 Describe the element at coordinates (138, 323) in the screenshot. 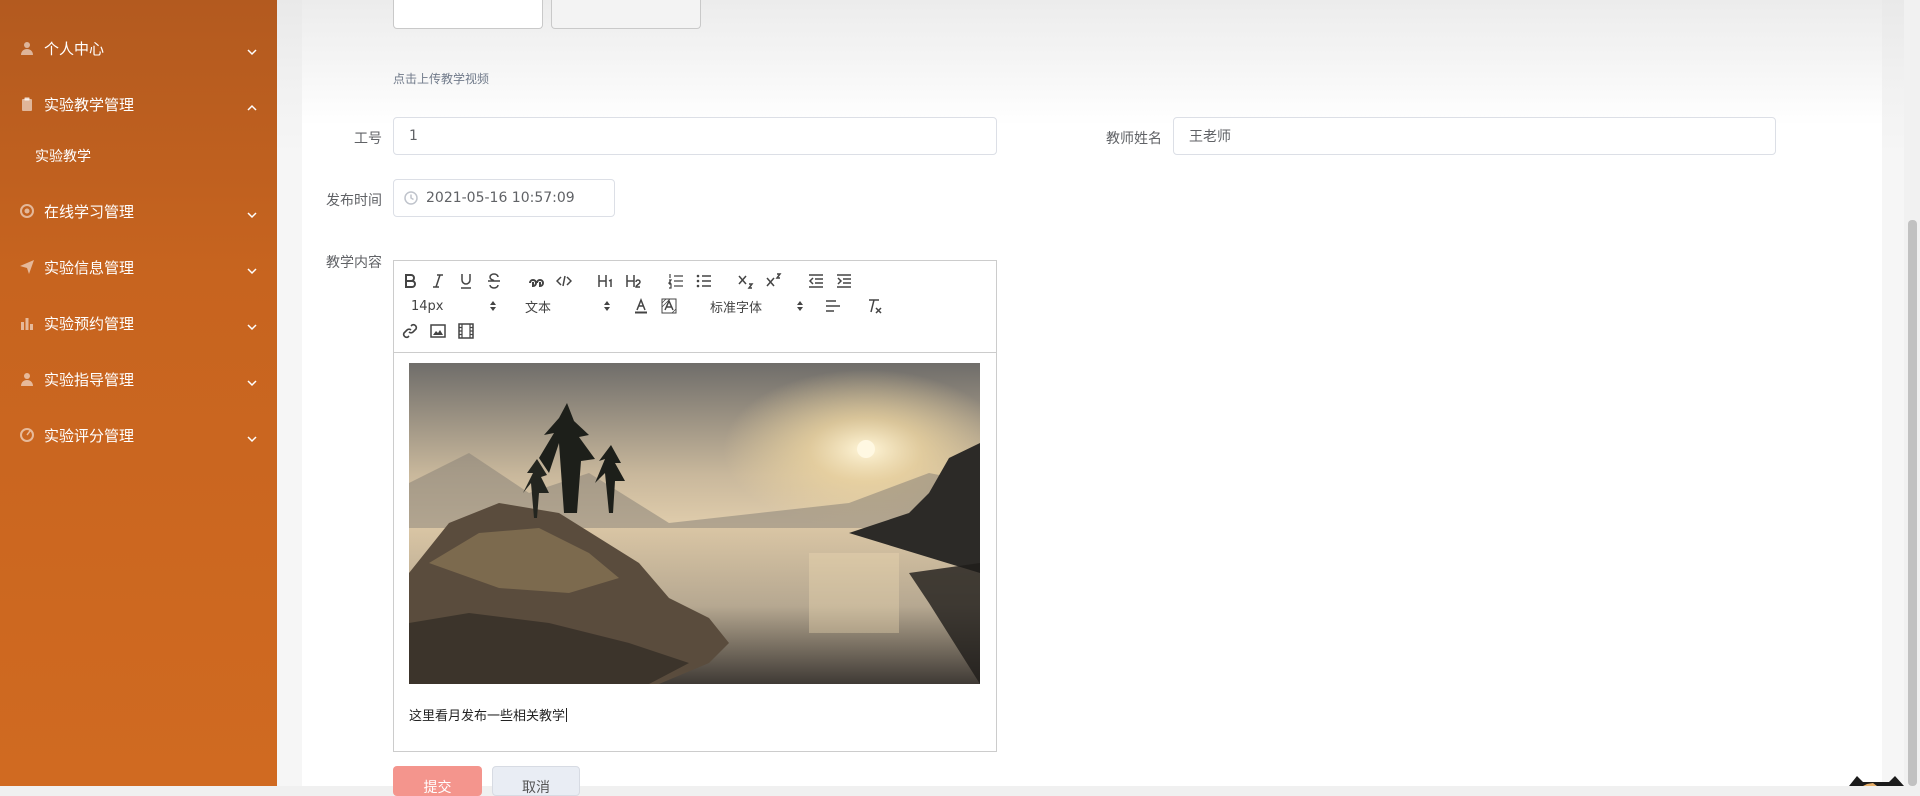

I see `menu-item-experiment-booking: 实验预约管理` at that location.